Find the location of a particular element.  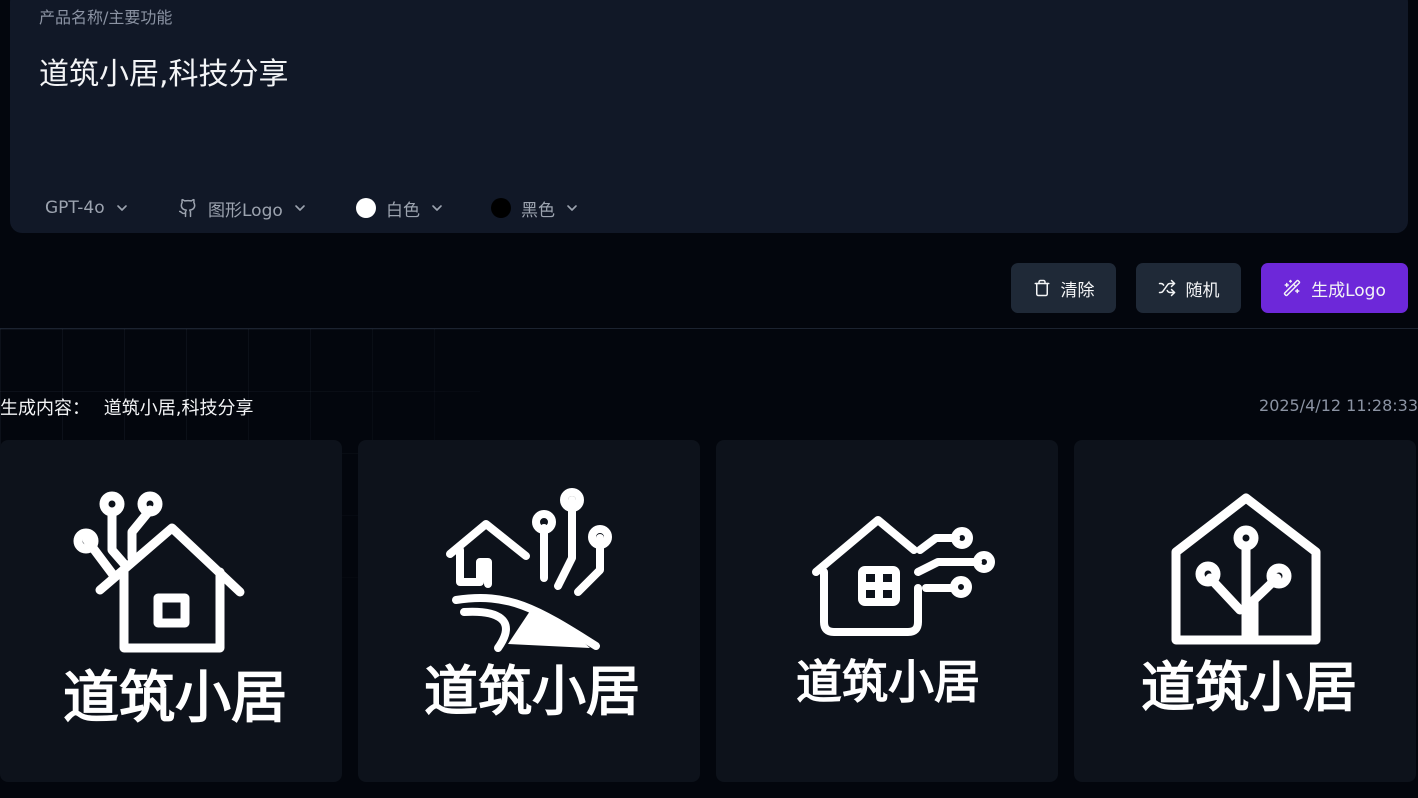

trash-icon is located at coordinates (1041, 288).